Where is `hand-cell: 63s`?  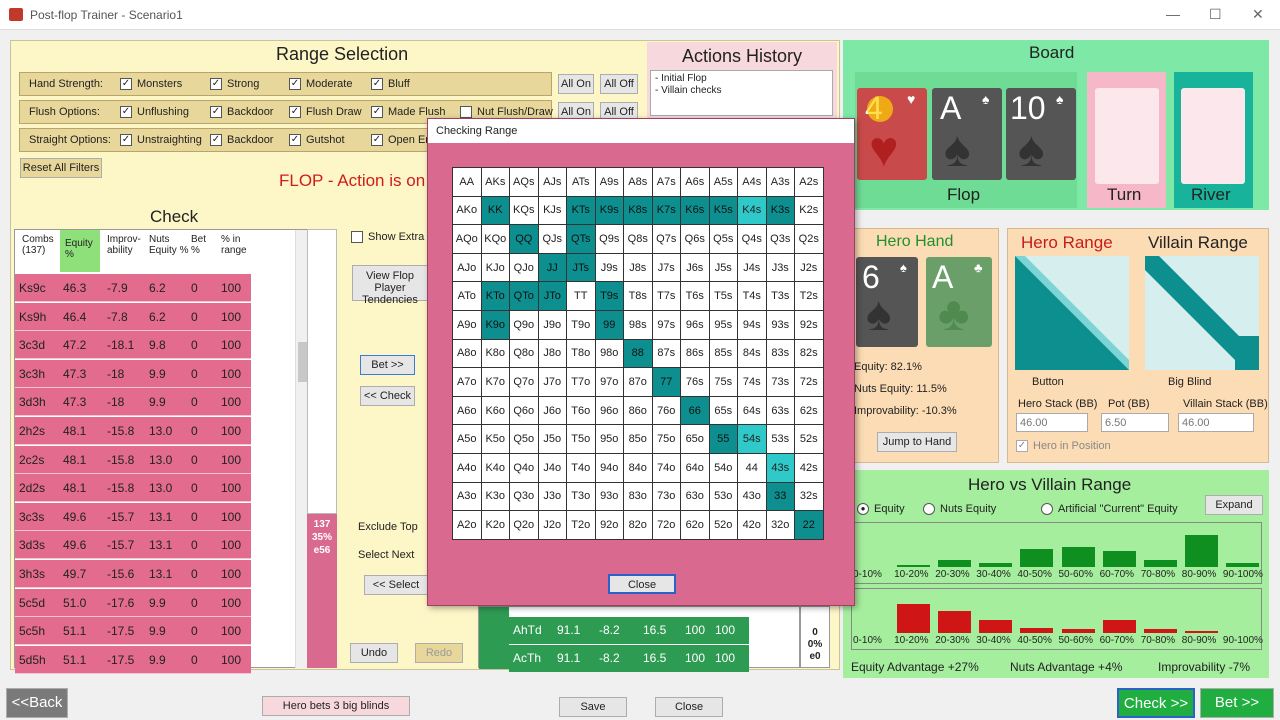 hand-cell: 63s is located at coordinates (780, 410).